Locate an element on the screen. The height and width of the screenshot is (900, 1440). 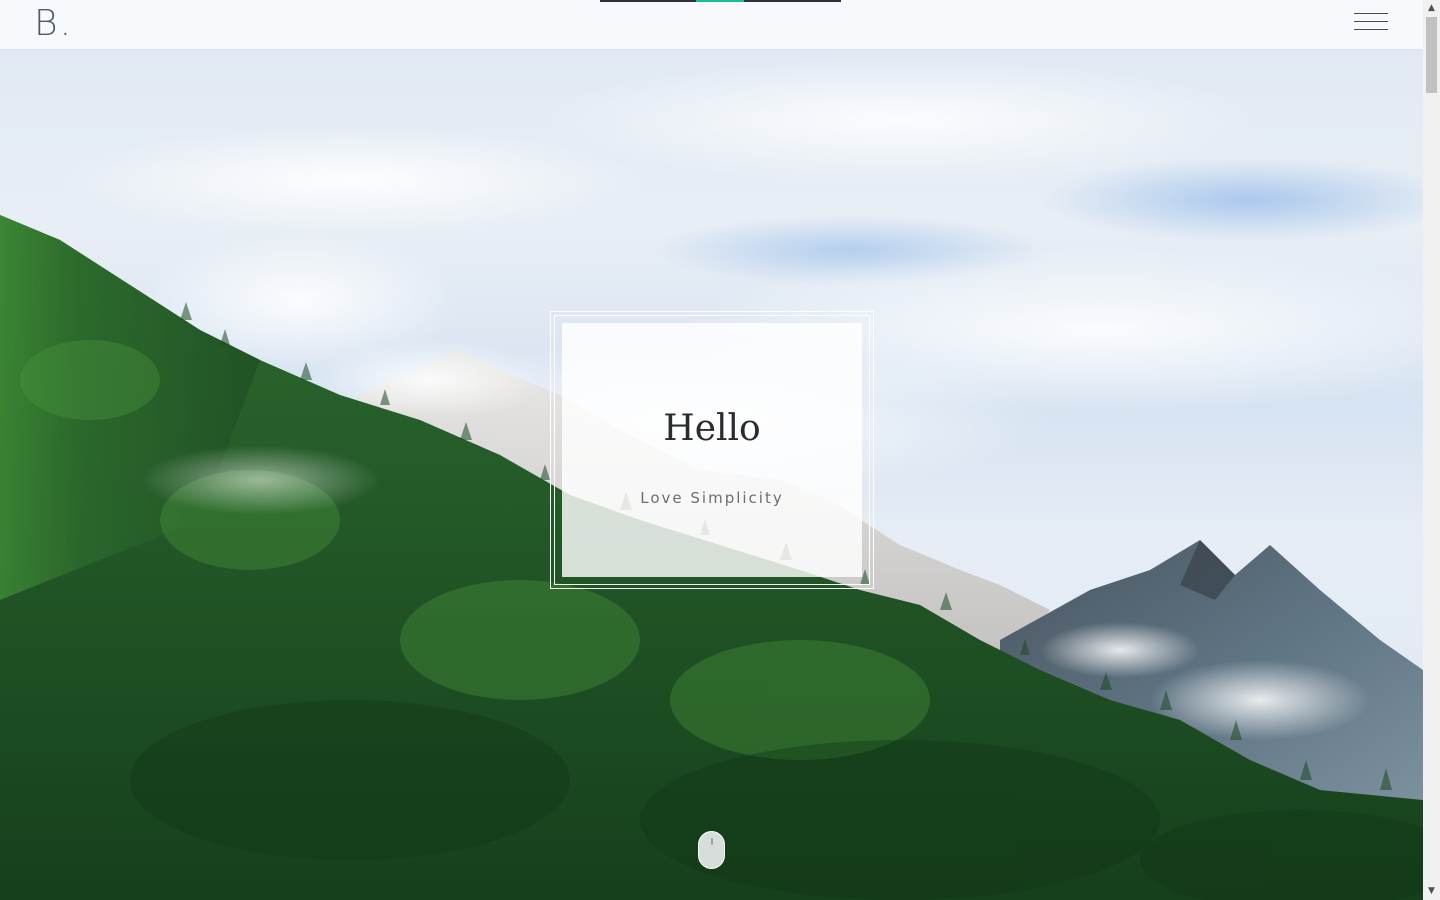
hero-card: Hello Love Simplicity is located at coordinates (712, 450).